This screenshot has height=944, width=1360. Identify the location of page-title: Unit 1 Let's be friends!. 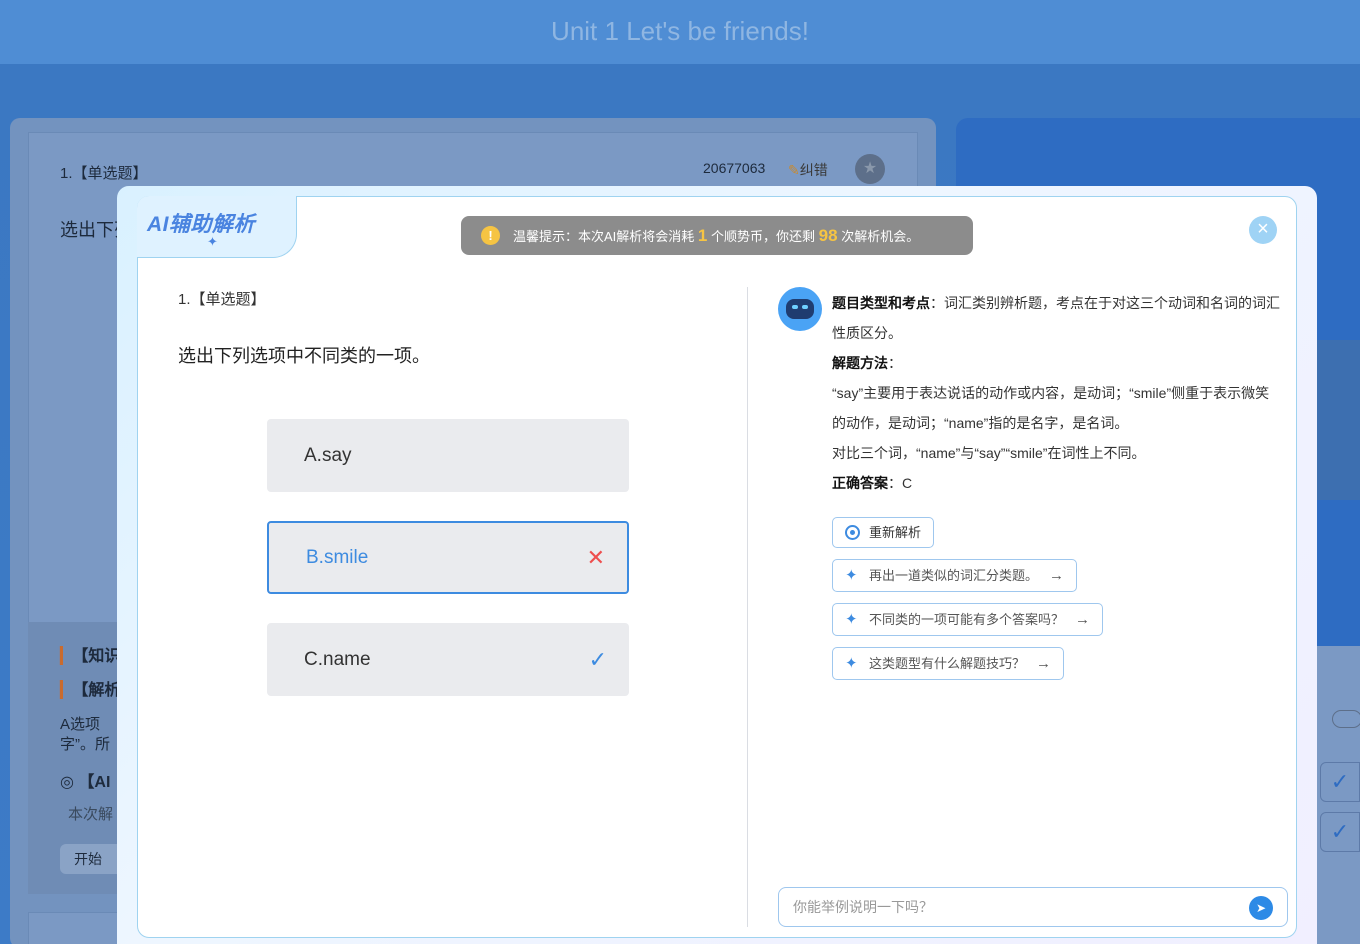
(680, 31).